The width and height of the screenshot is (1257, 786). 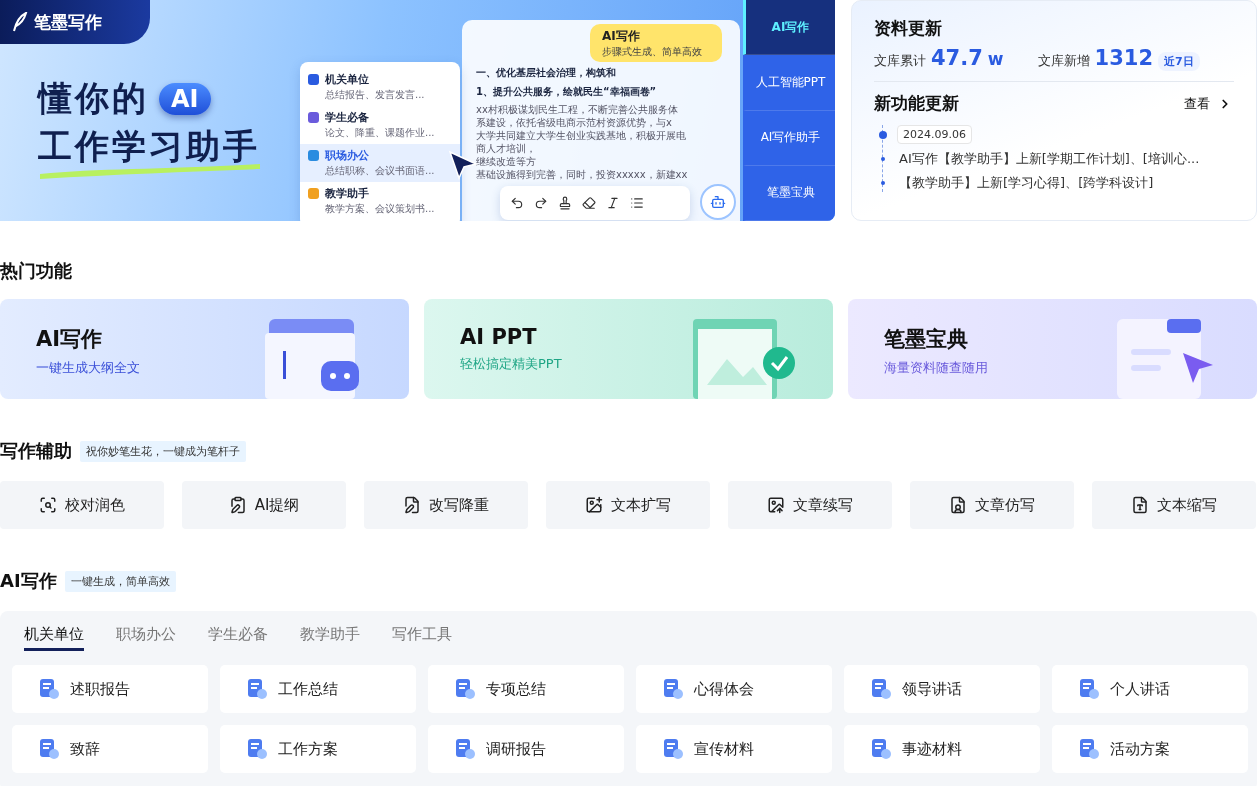 What do you see at coordinates (566, 92) in the screenshot?
I see `document-heading: 1、提升公共服务，绘就民生“幸福画卷”` at bounding box center [566, 92].